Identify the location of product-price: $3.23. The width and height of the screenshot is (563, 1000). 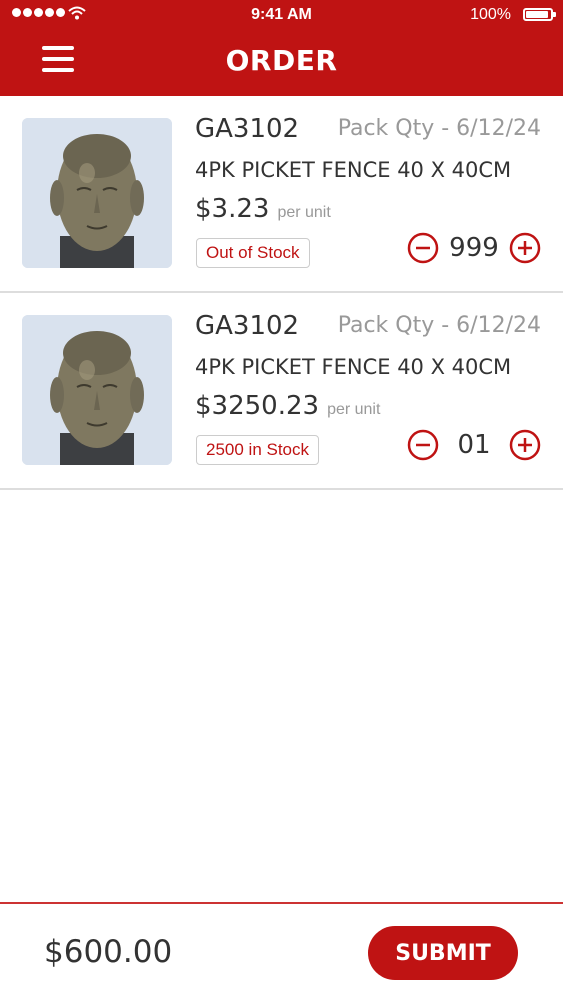
(232, 209).